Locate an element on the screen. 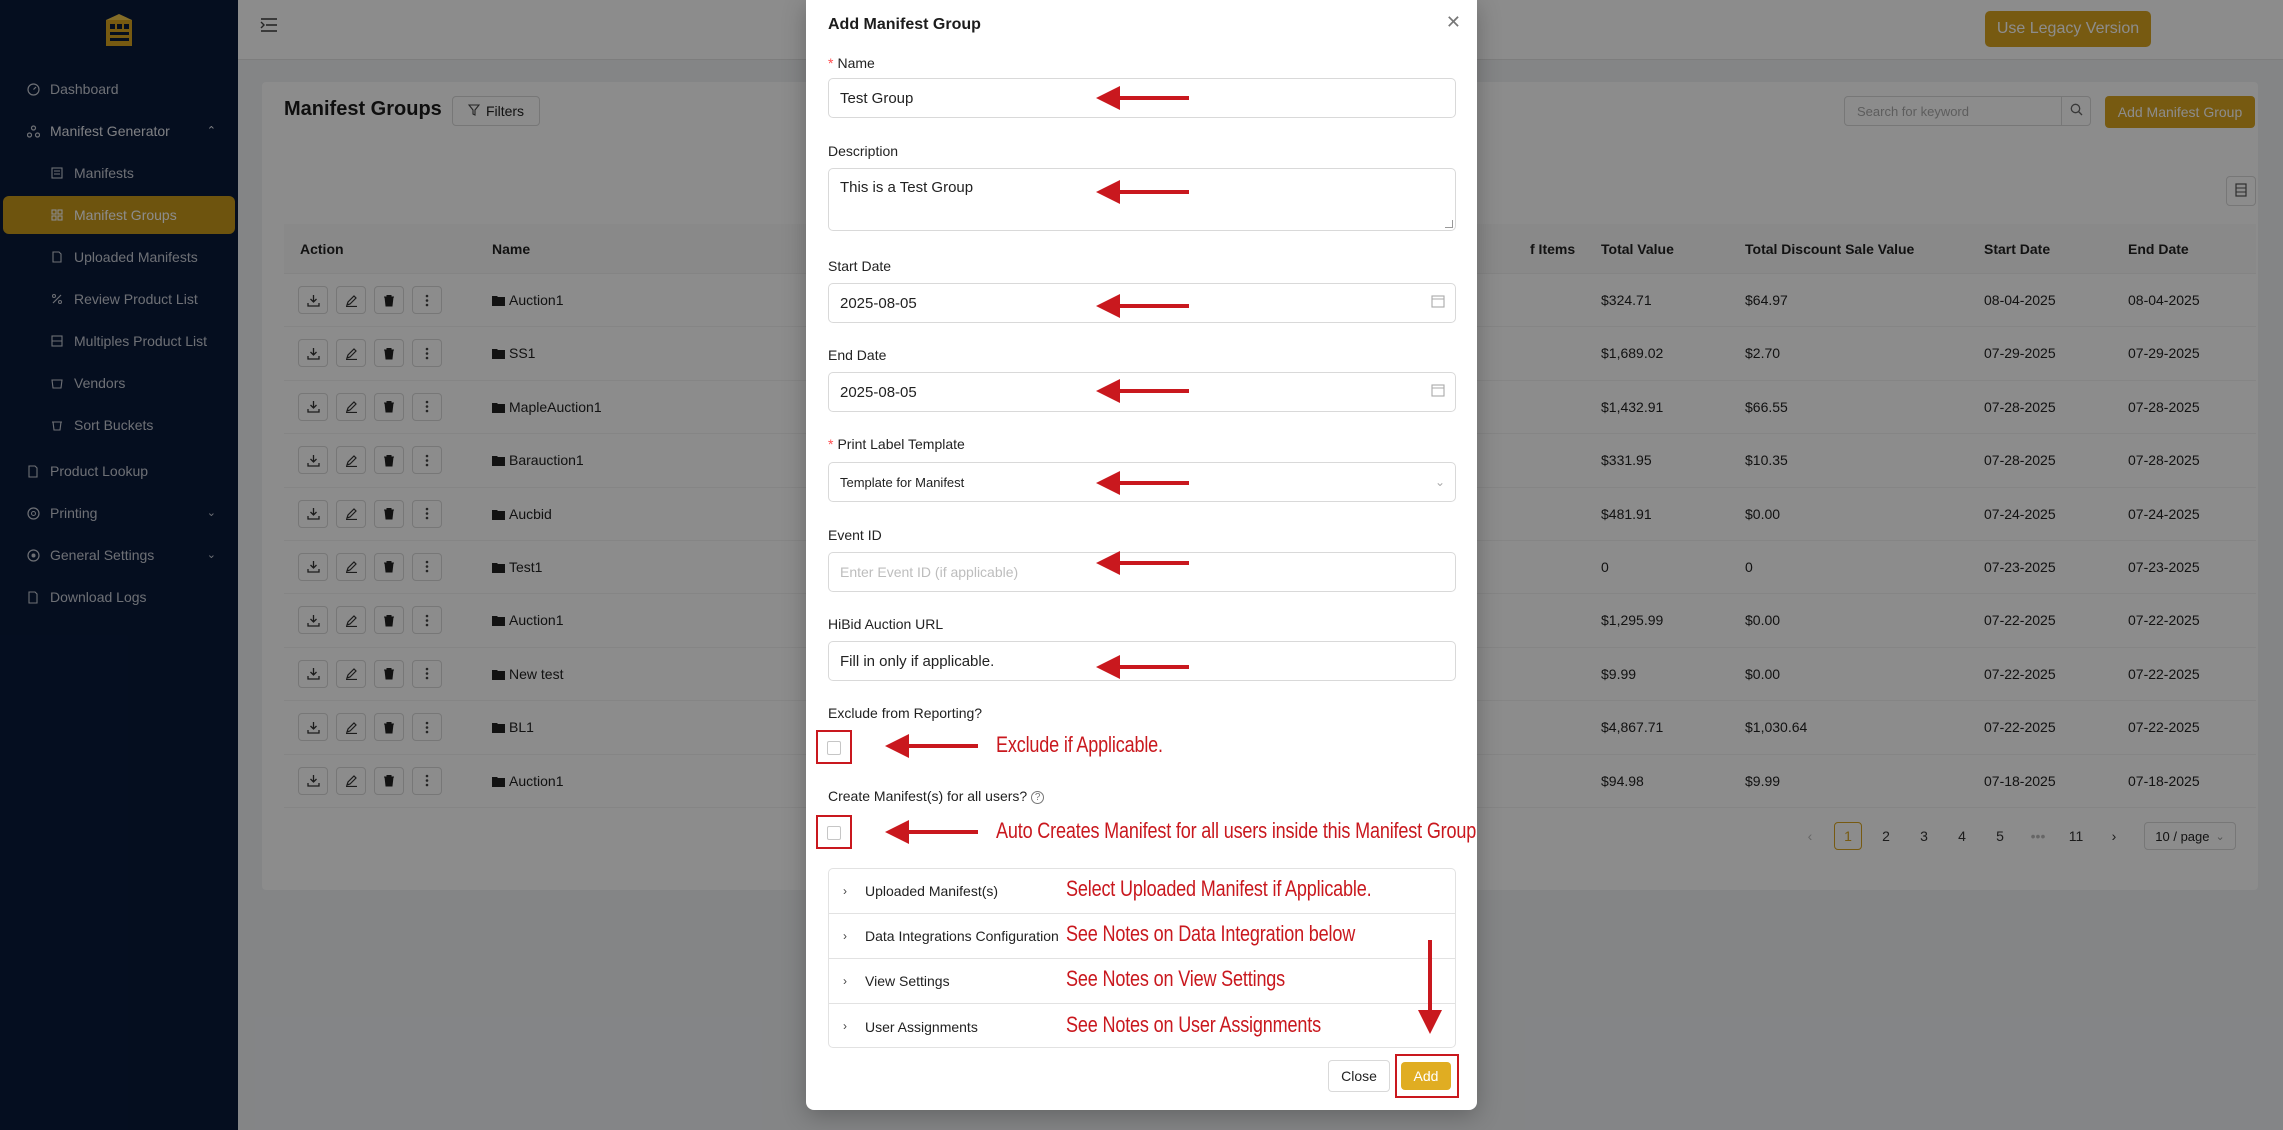 The width and height of the screenshot is (2283, 1130). name-input: Test Group is located at coordinates (1142, 98).